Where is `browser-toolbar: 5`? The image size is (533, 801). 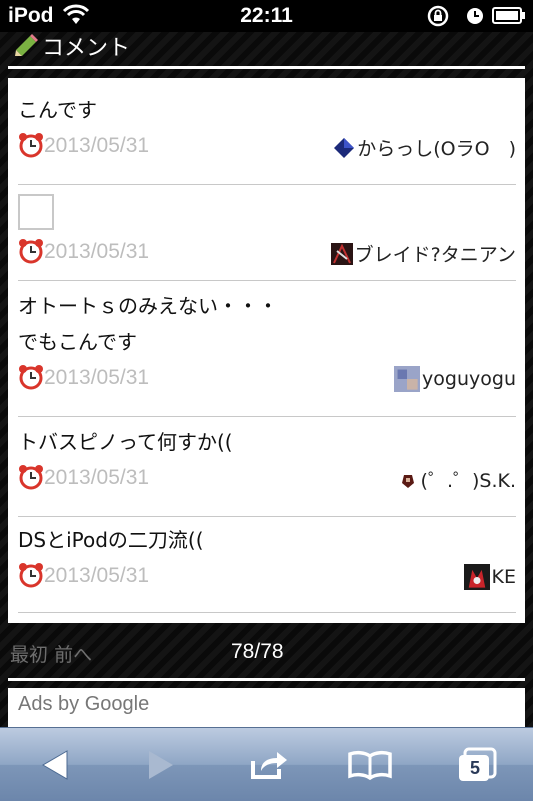
browser-toolbar: 5 is located at coordinates (266, 764).